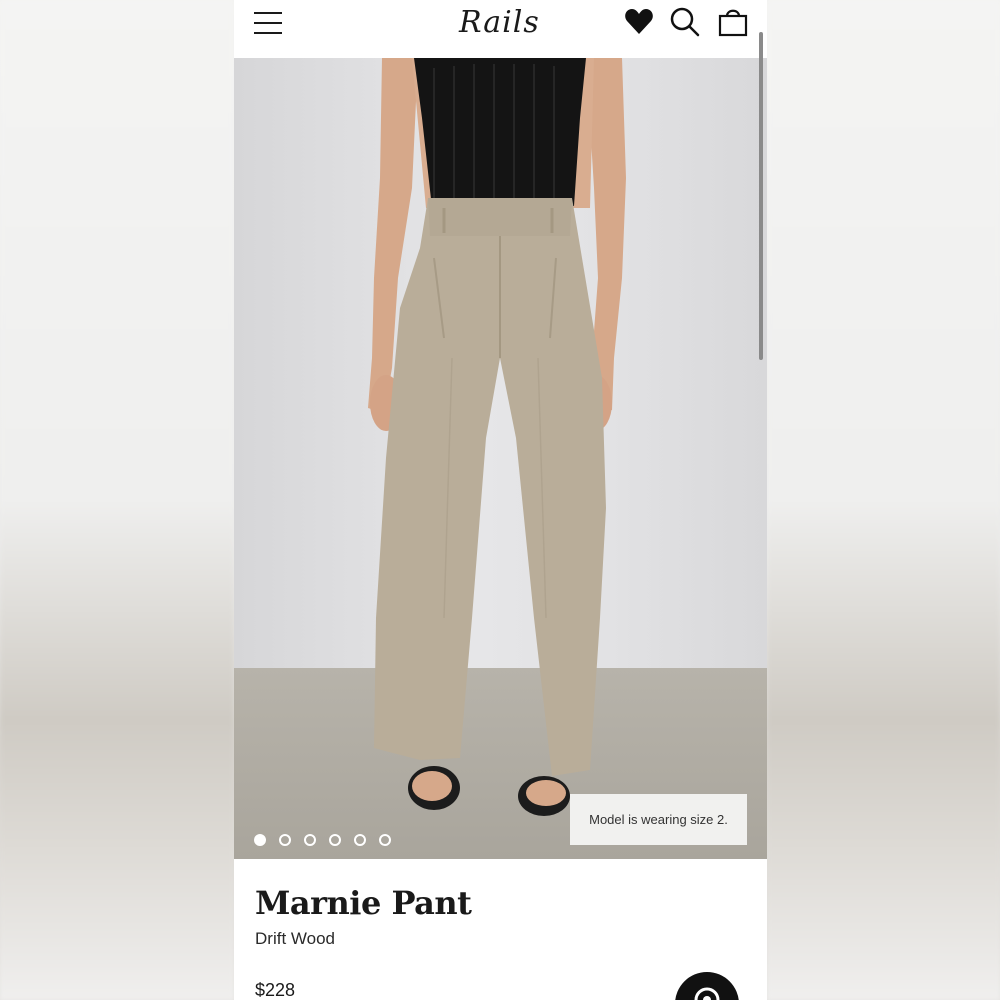 The image size is (1000, 1000). What do you see at coordinates (761, 196) in the screenshot?
I see `page-scrollbar` at bounding box center [761, 196].